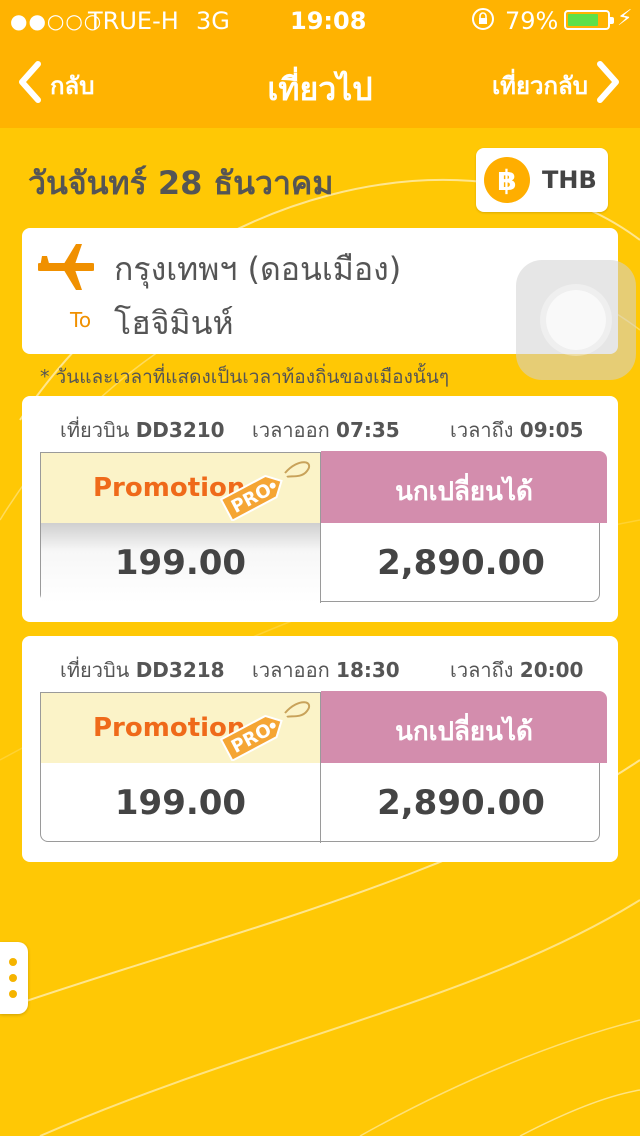  What do you see at coordinates (142, 430) in the screenshot?
I see `flight-number: เที่ยวบิน DD3210` at bounding box center [142, 430].